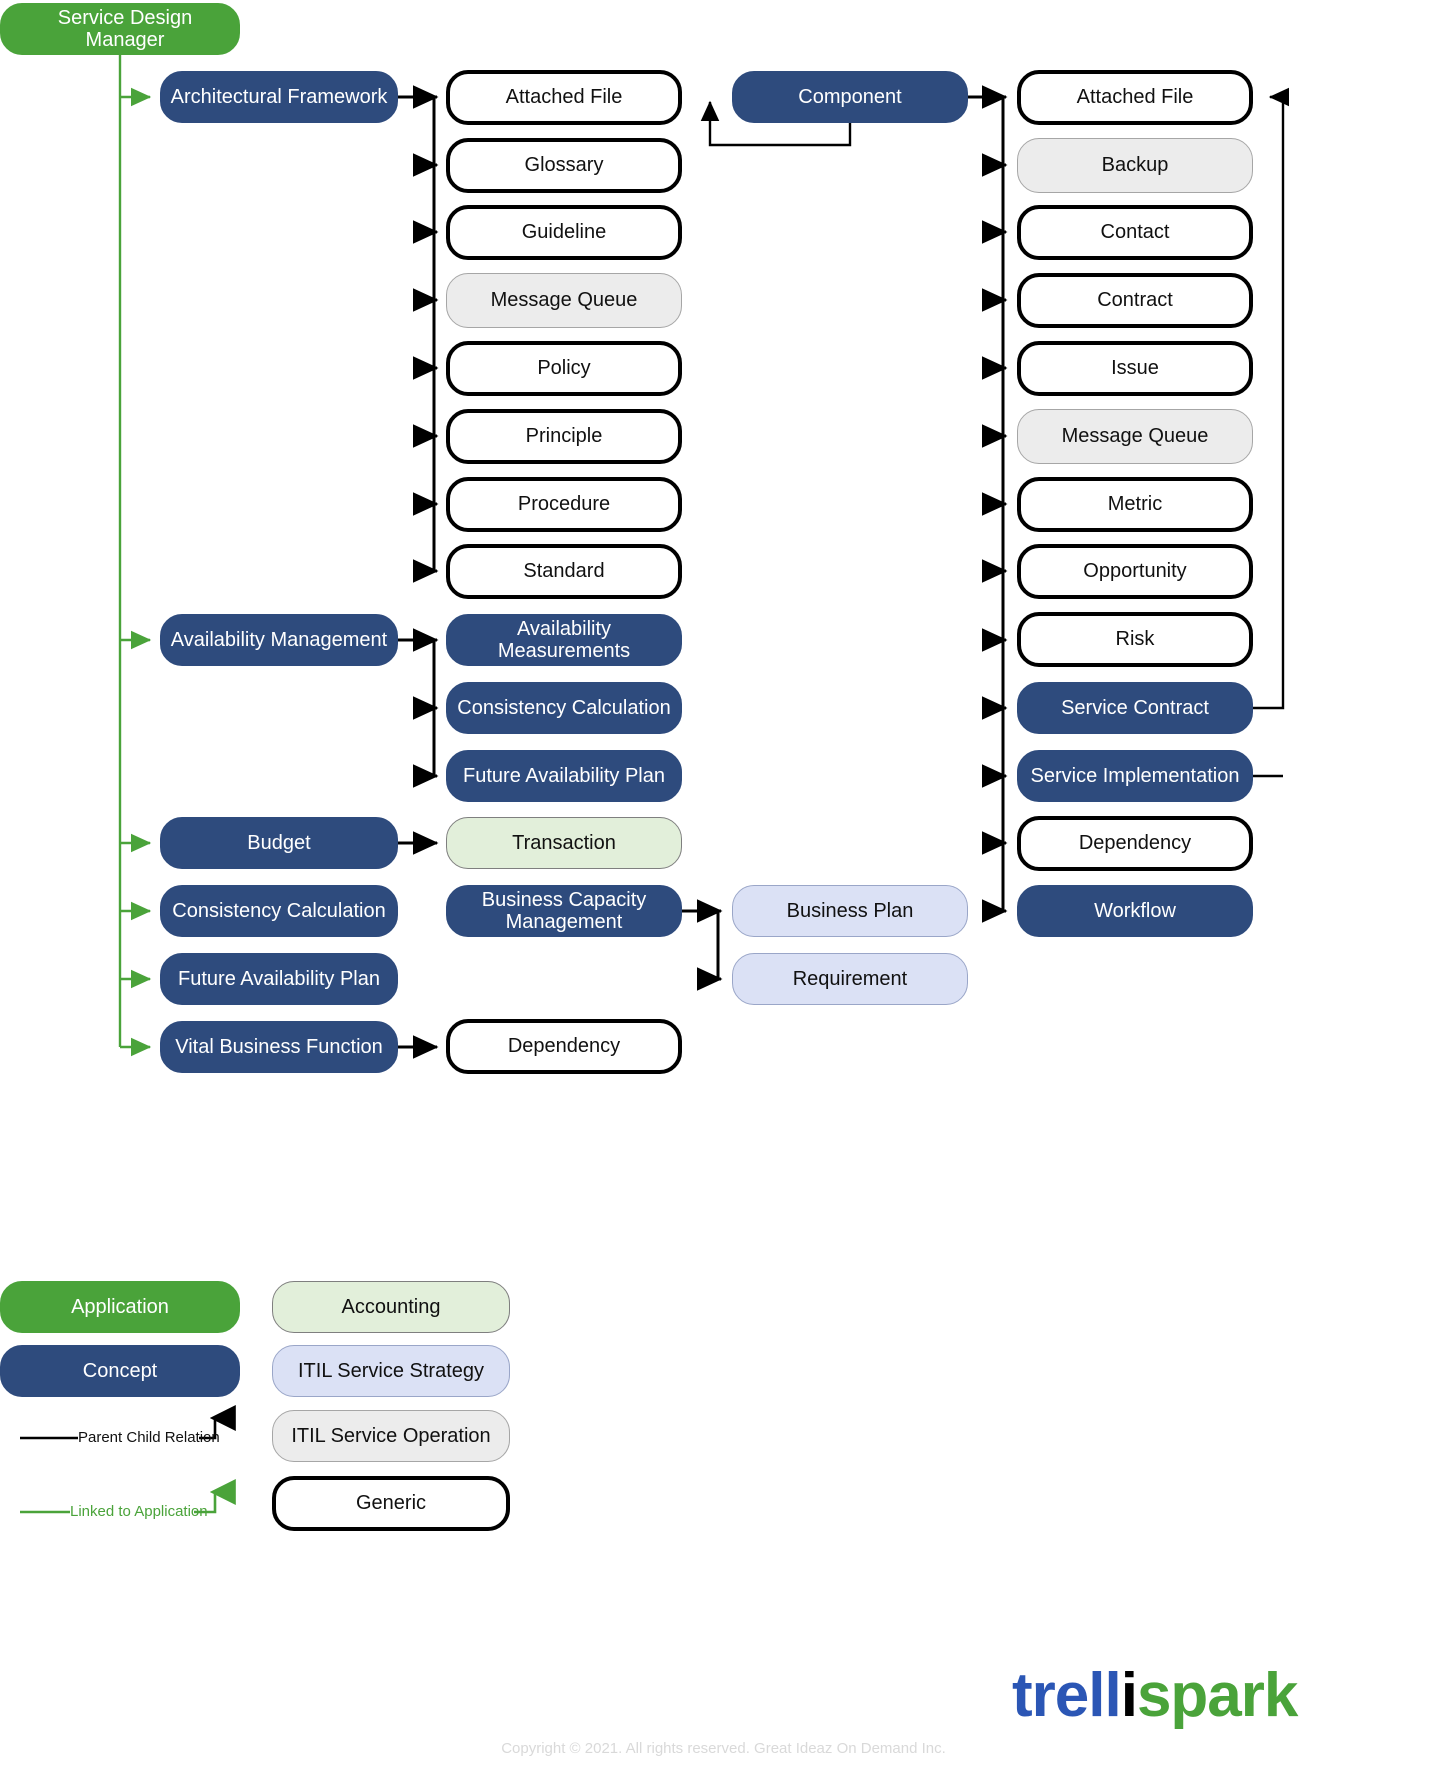 Image resolution: width=1447 pixels, height=1771 pixels. What do you see at coordinates (1217, 1695) in the screenshot?
I see `logo-part-spark: spark` at bounding box center [1217, 1695].